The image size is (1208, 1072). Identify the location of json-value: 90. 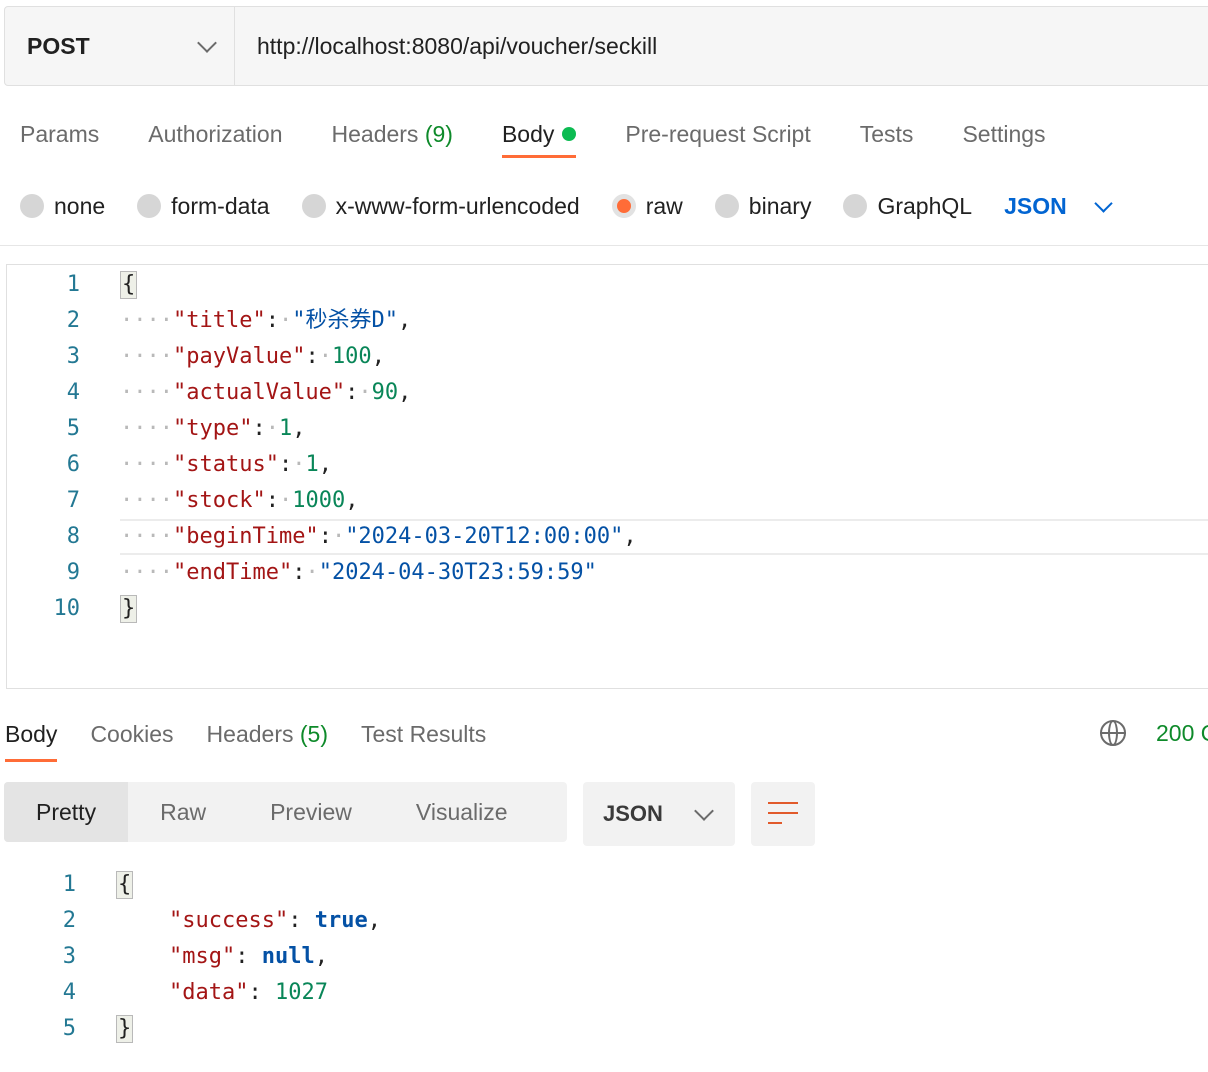
(385, 392).